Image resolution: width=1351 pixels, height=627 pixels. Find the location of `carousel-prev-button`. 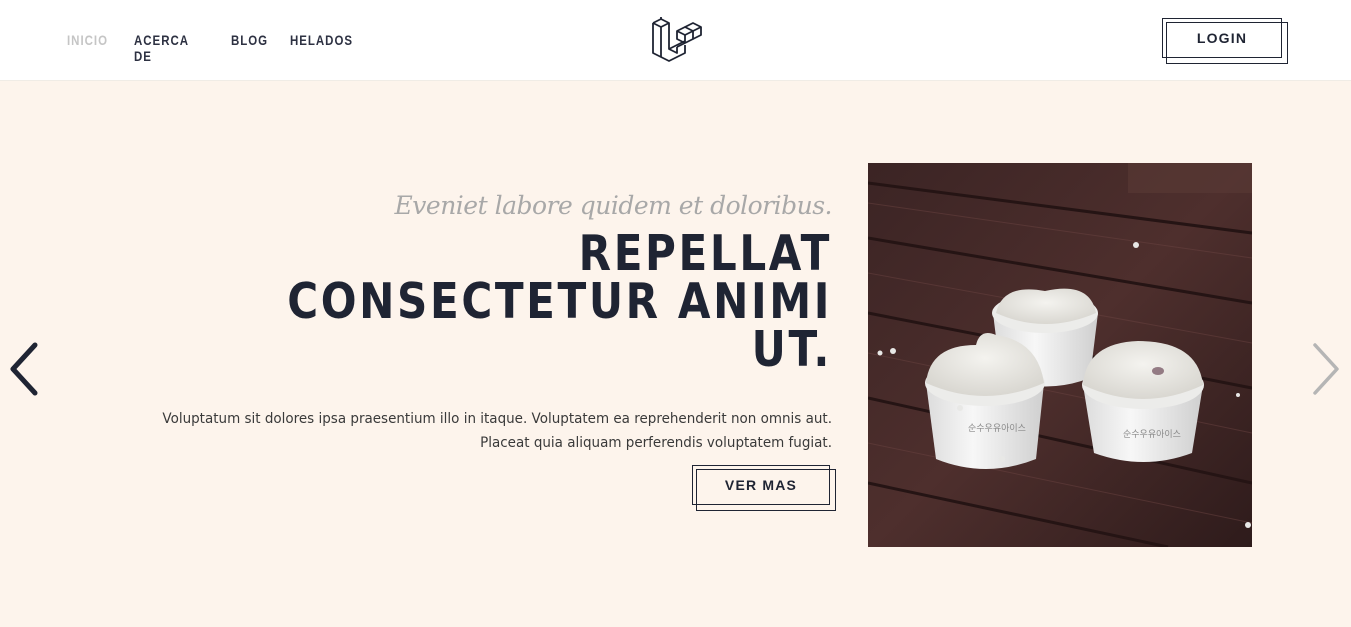

carousel-prev-button is located at coordinates (24, 369).